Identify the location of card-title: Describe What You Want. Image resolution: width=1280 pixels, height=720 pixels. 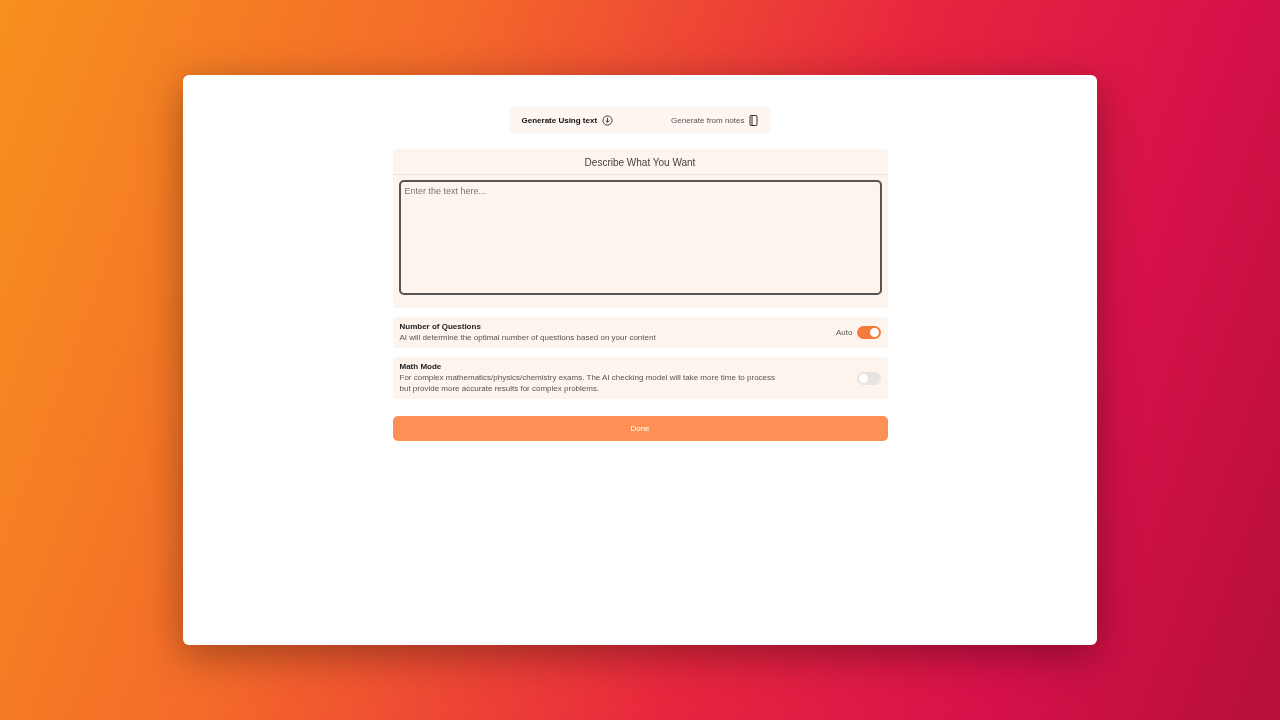
(640, 162).